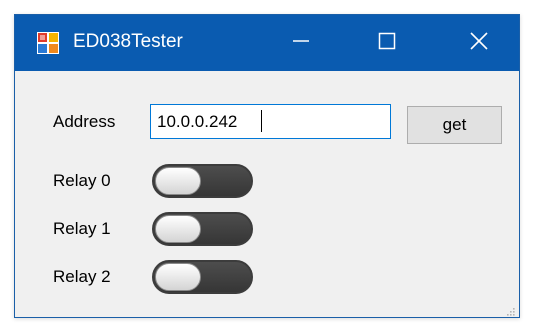 This screenshot has width=533, height=331. I want to click on address-label: Address, so click(84, 121).